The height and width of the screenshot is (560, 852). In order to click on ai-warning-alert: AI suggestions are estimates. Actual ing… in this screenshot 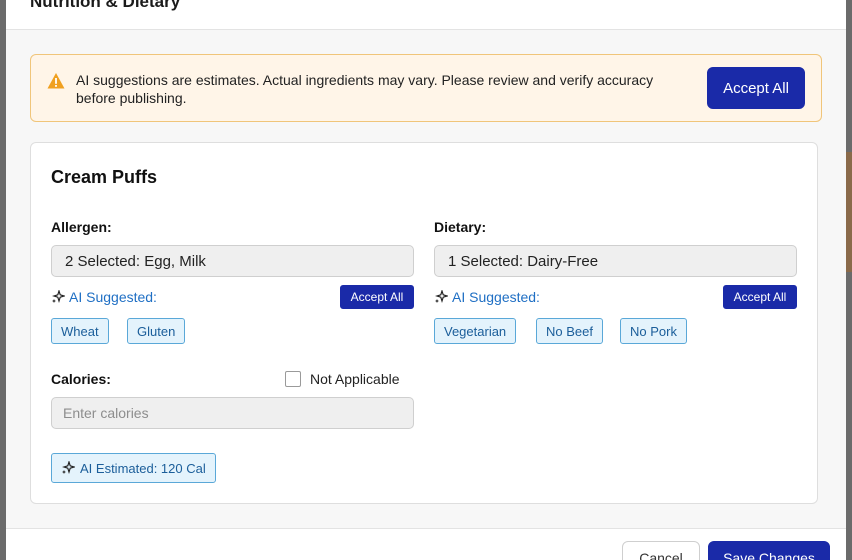, I will do `click(426, 88)`.